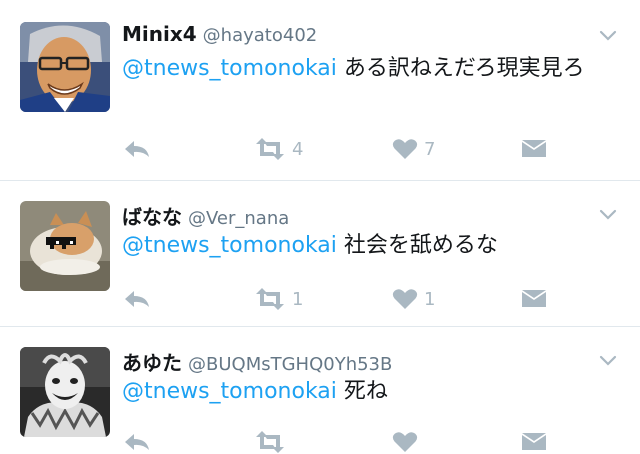 Image resolution: width=640 pixels, height=454 pixels. I want to click on retweet-button: 1, so click(278, 299).